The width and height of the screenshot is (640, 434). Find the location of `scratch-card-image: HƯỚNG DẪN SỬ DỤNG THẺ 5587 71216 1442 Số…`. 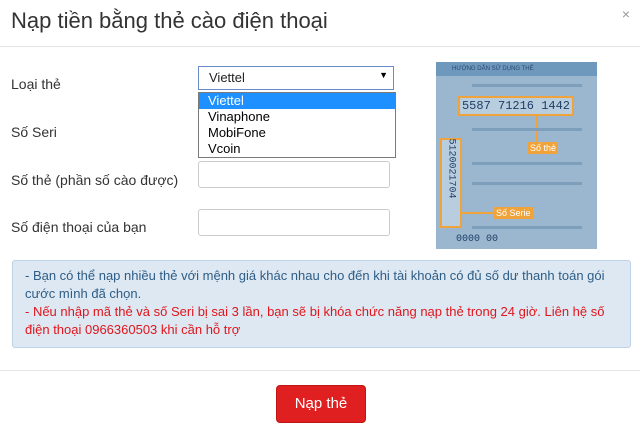

scratch-card-image: HƯỚNG DẪN SỬ DỤNG THẺ 5587 71216 1442 Số… is located at coordinates (516, 155).